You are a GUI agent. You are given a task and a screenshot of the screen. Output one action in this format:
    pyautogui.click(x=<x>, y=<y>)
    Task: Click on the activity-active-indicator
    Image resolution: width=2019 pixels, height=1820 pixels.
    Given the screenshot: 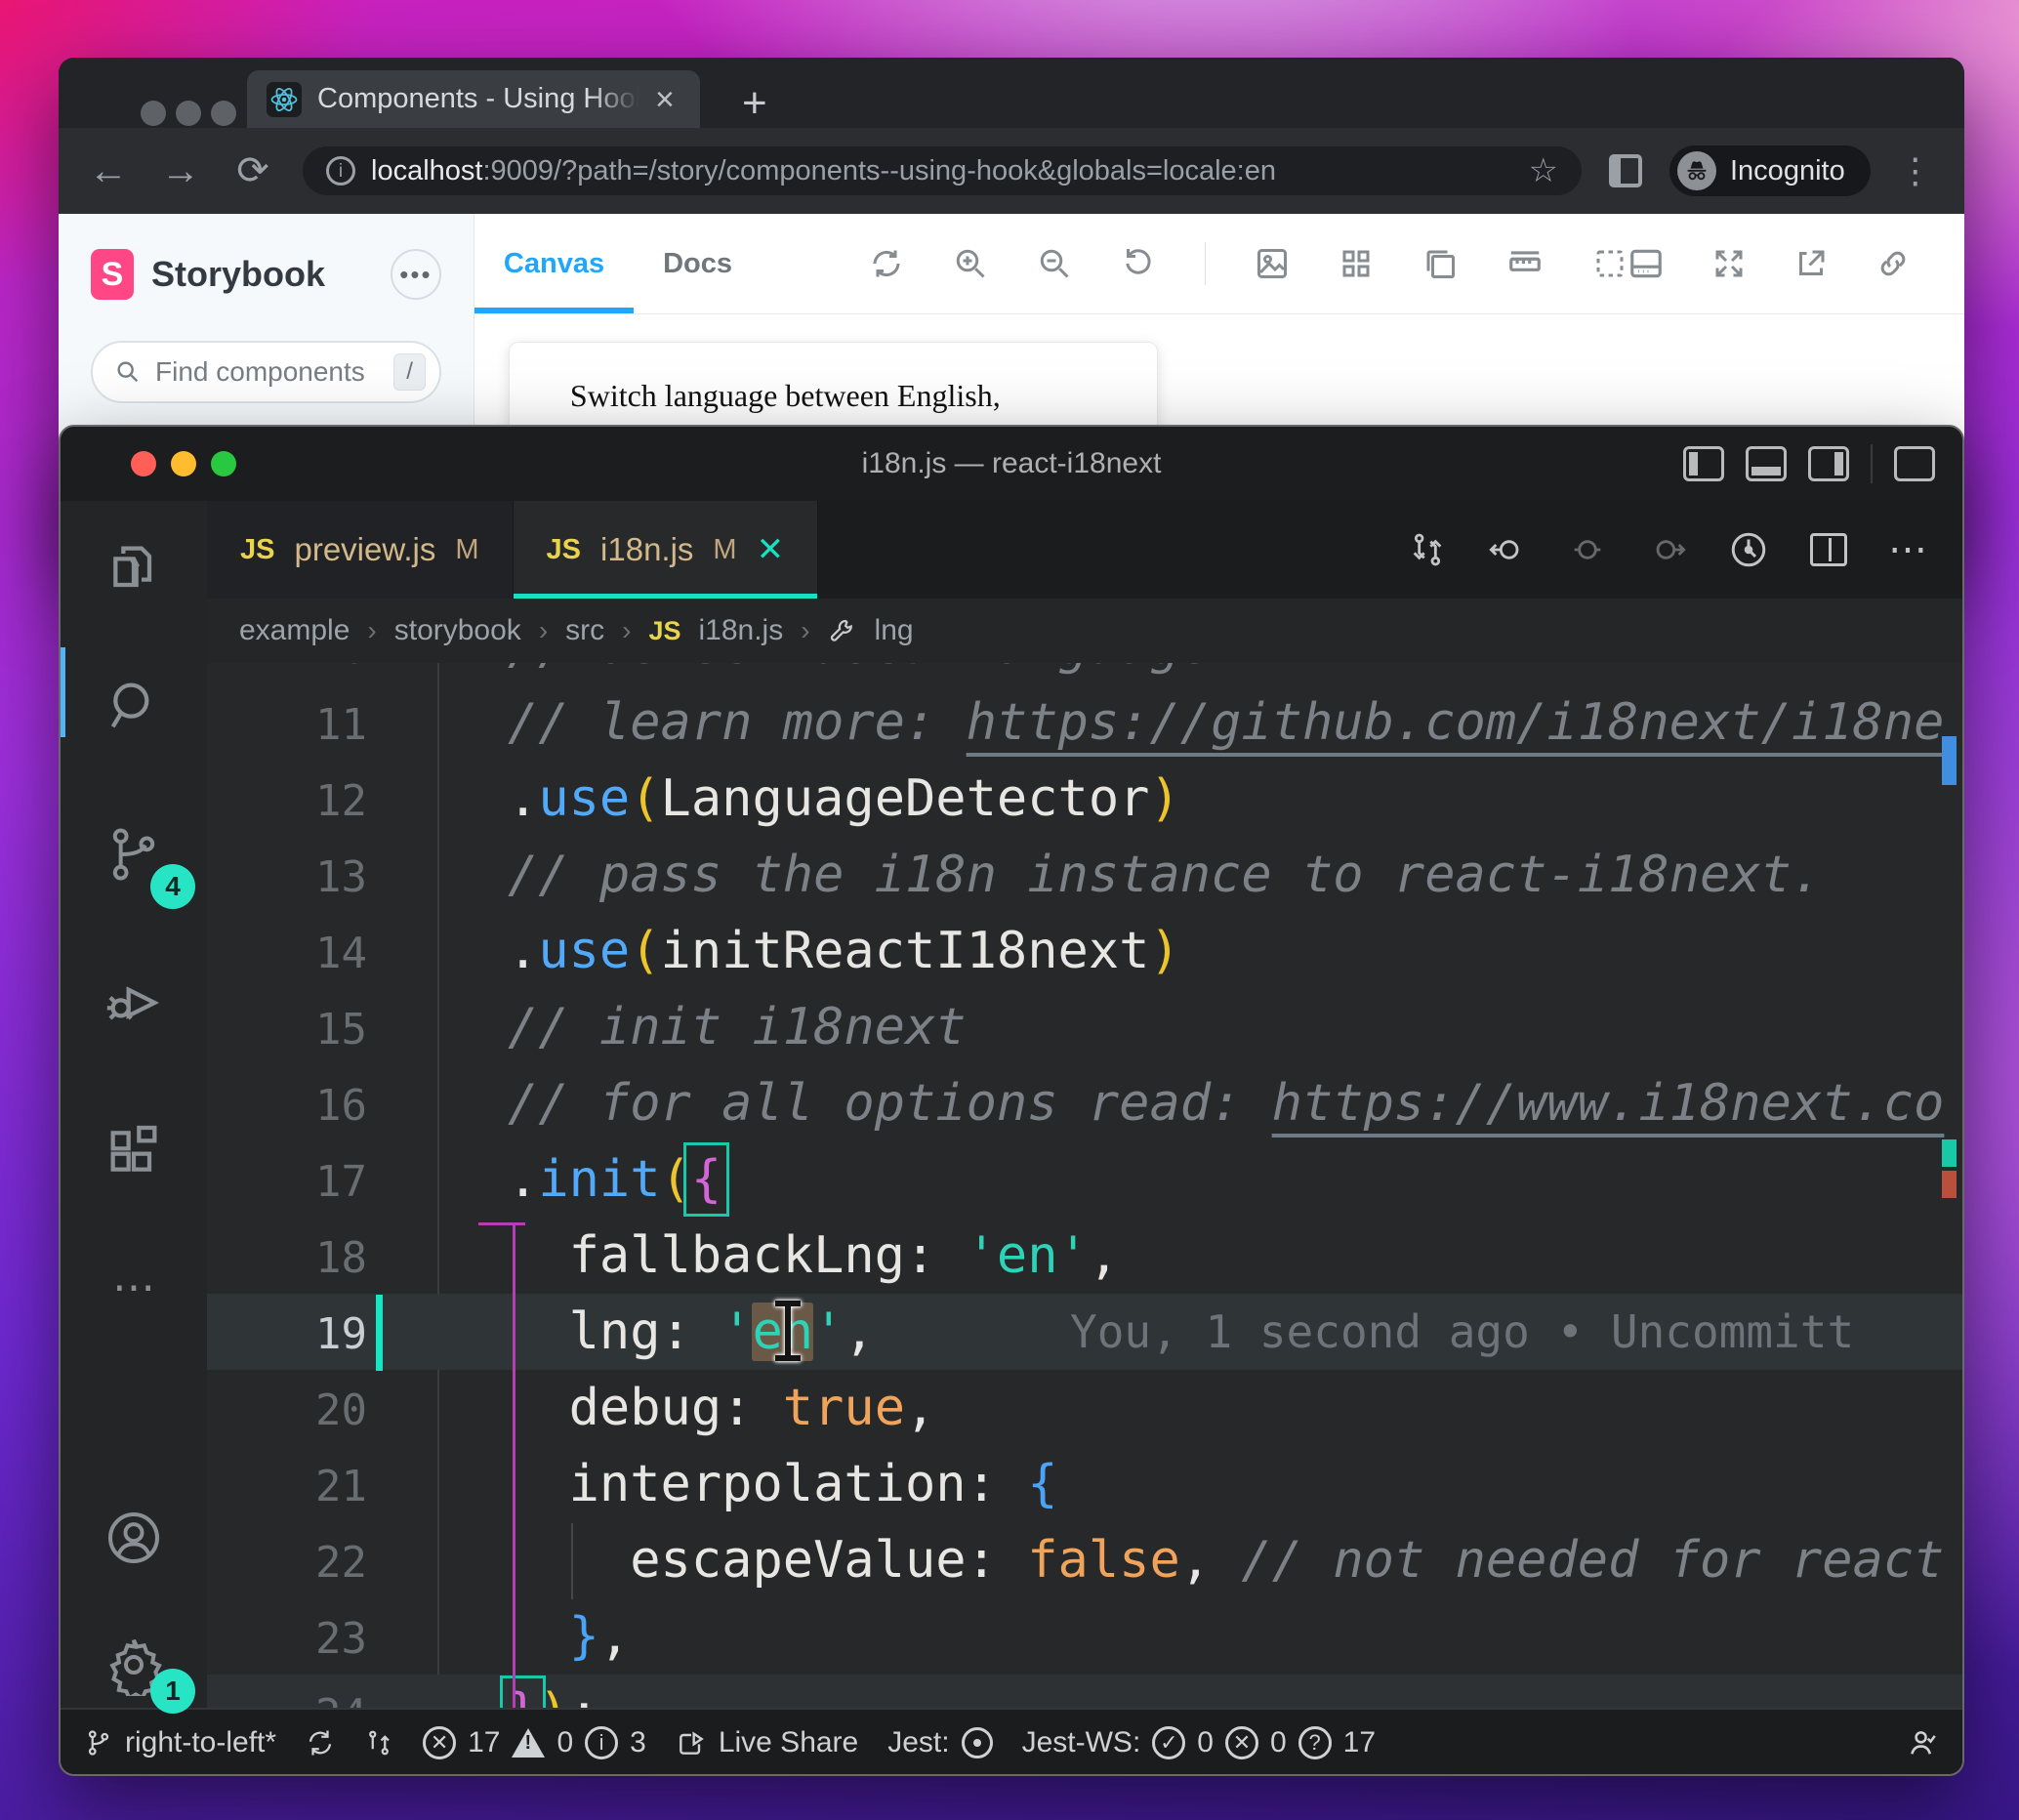 What is the action you would take?
    pyautogui.click(x=63, y=692)
    